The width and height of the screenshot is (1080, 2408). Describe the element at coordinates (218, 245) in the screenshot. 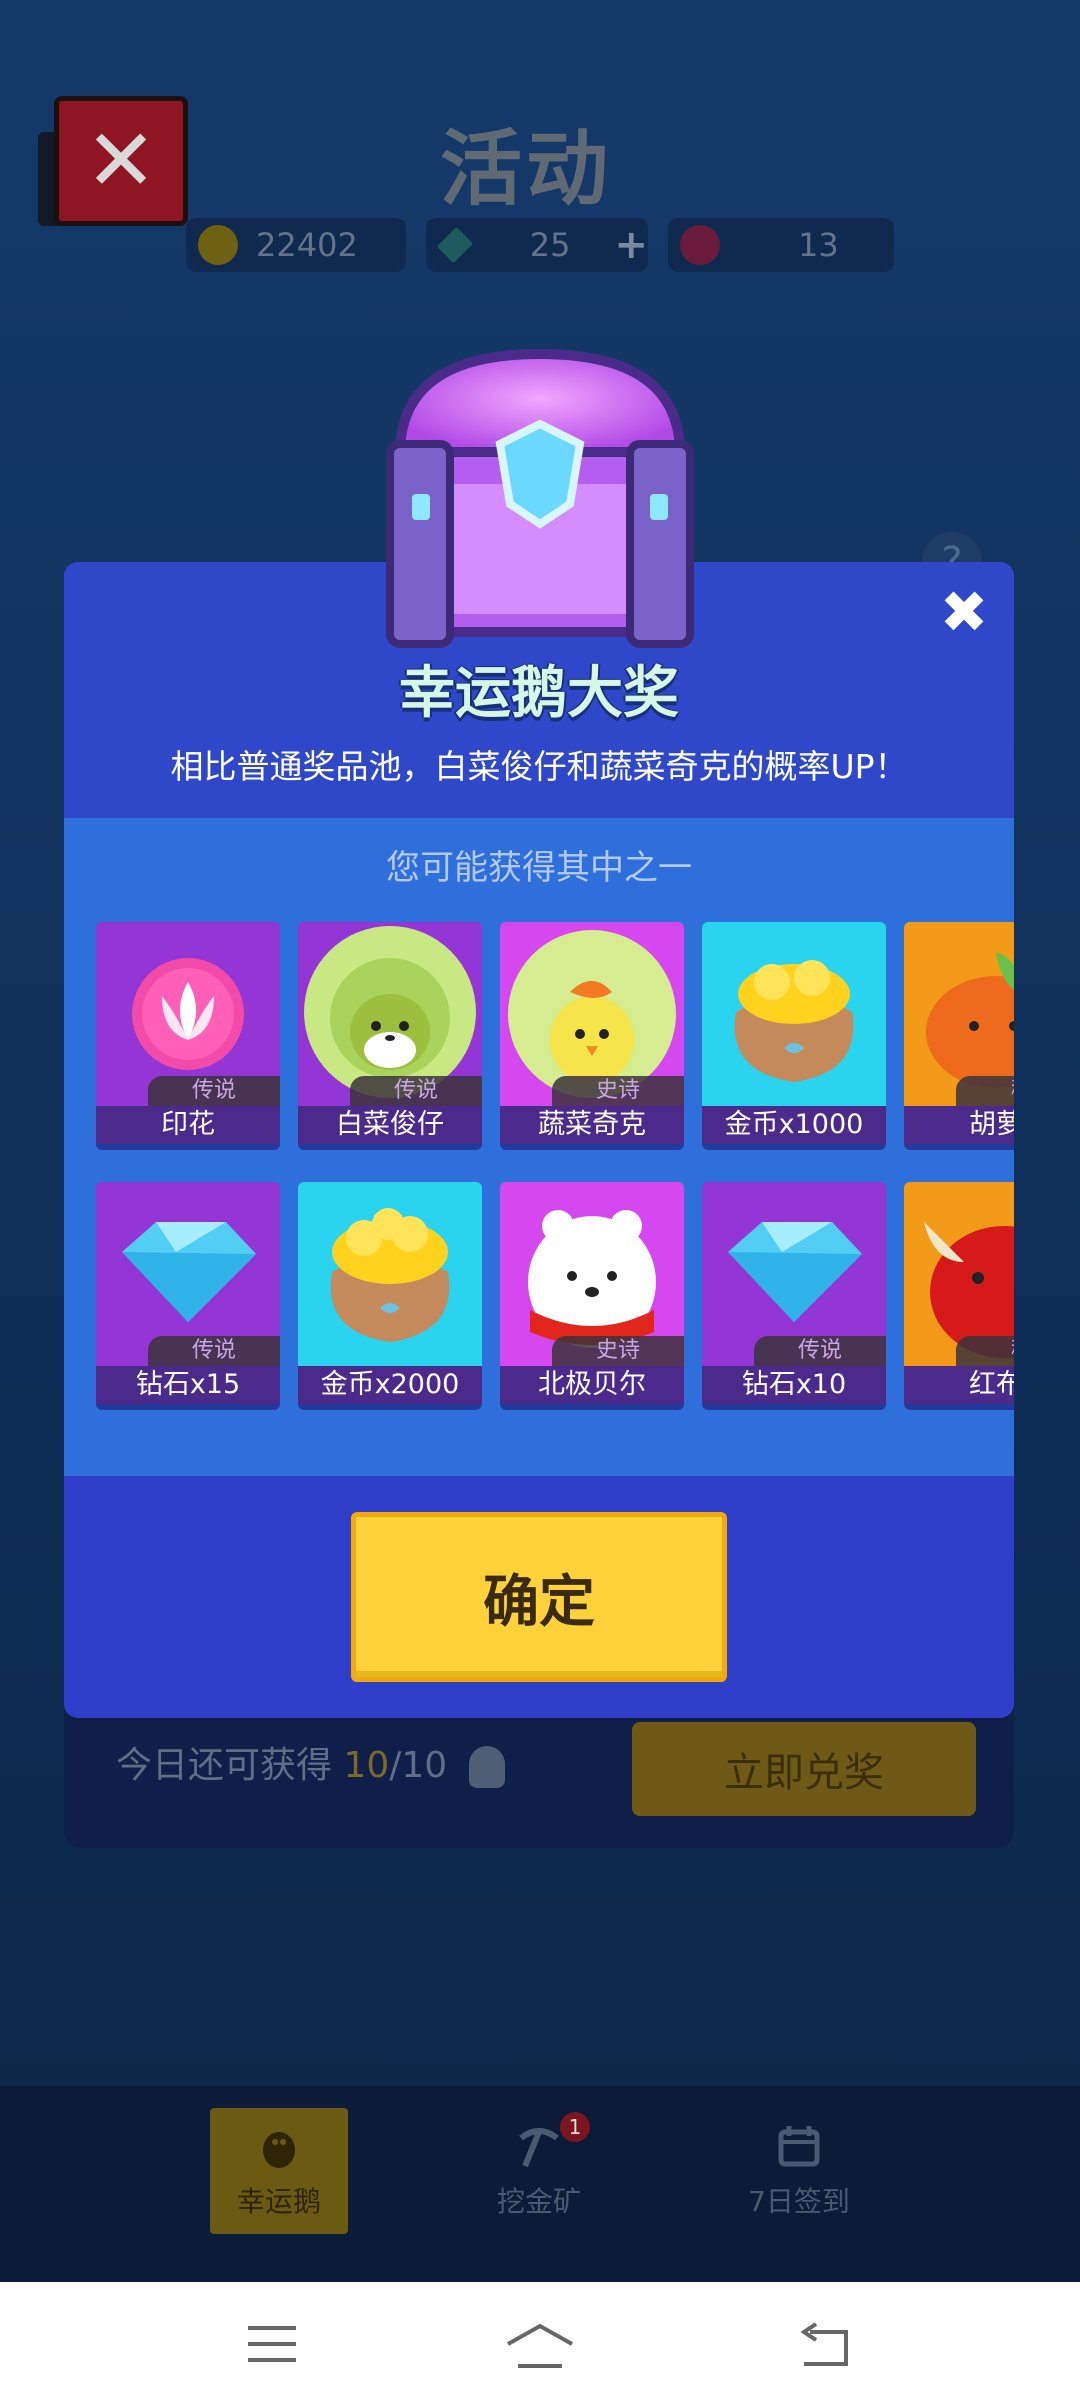

I see `coin-icon` at that location.